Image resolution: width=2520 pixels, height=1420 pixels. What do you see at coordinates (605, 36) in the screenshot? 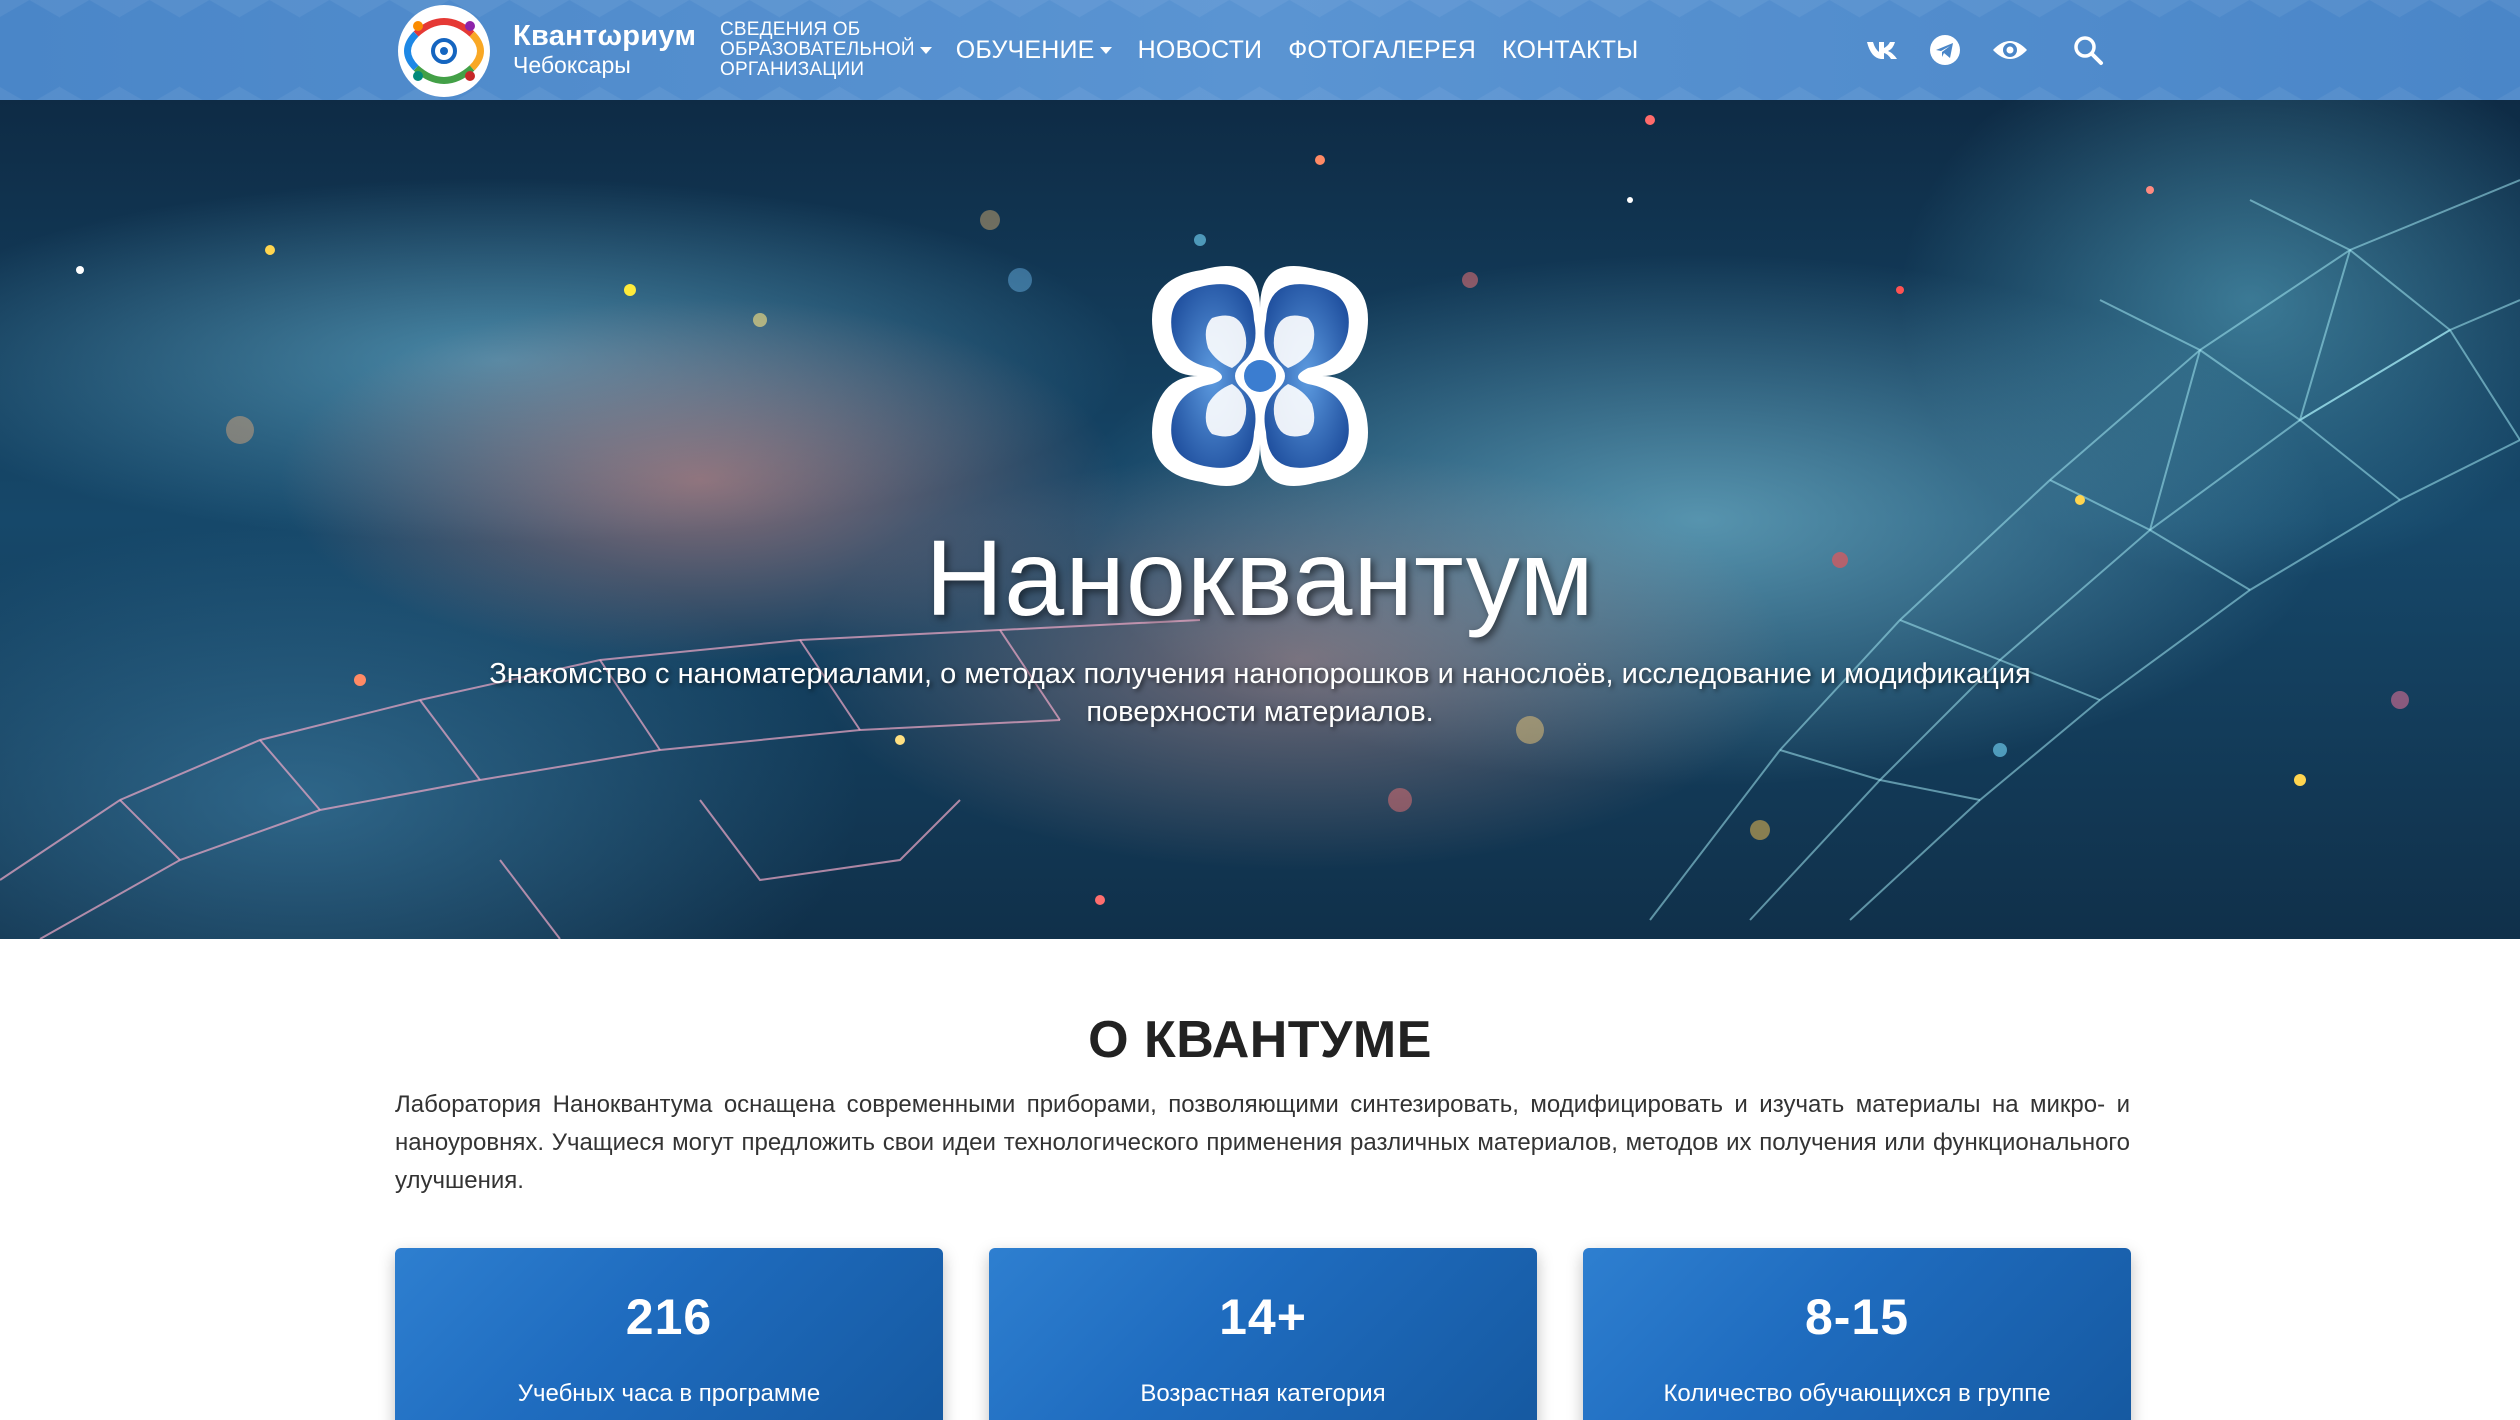
I see `brand-name: Квантωриум` at bounding box center [605, 36].